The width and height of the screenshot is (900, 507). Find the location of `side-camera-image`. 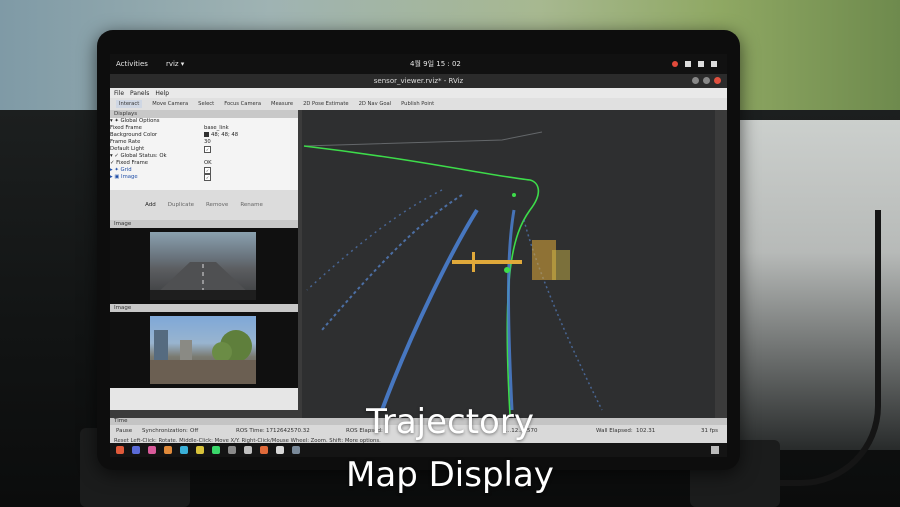

side-camera-image is located at coordinates (203, 350).